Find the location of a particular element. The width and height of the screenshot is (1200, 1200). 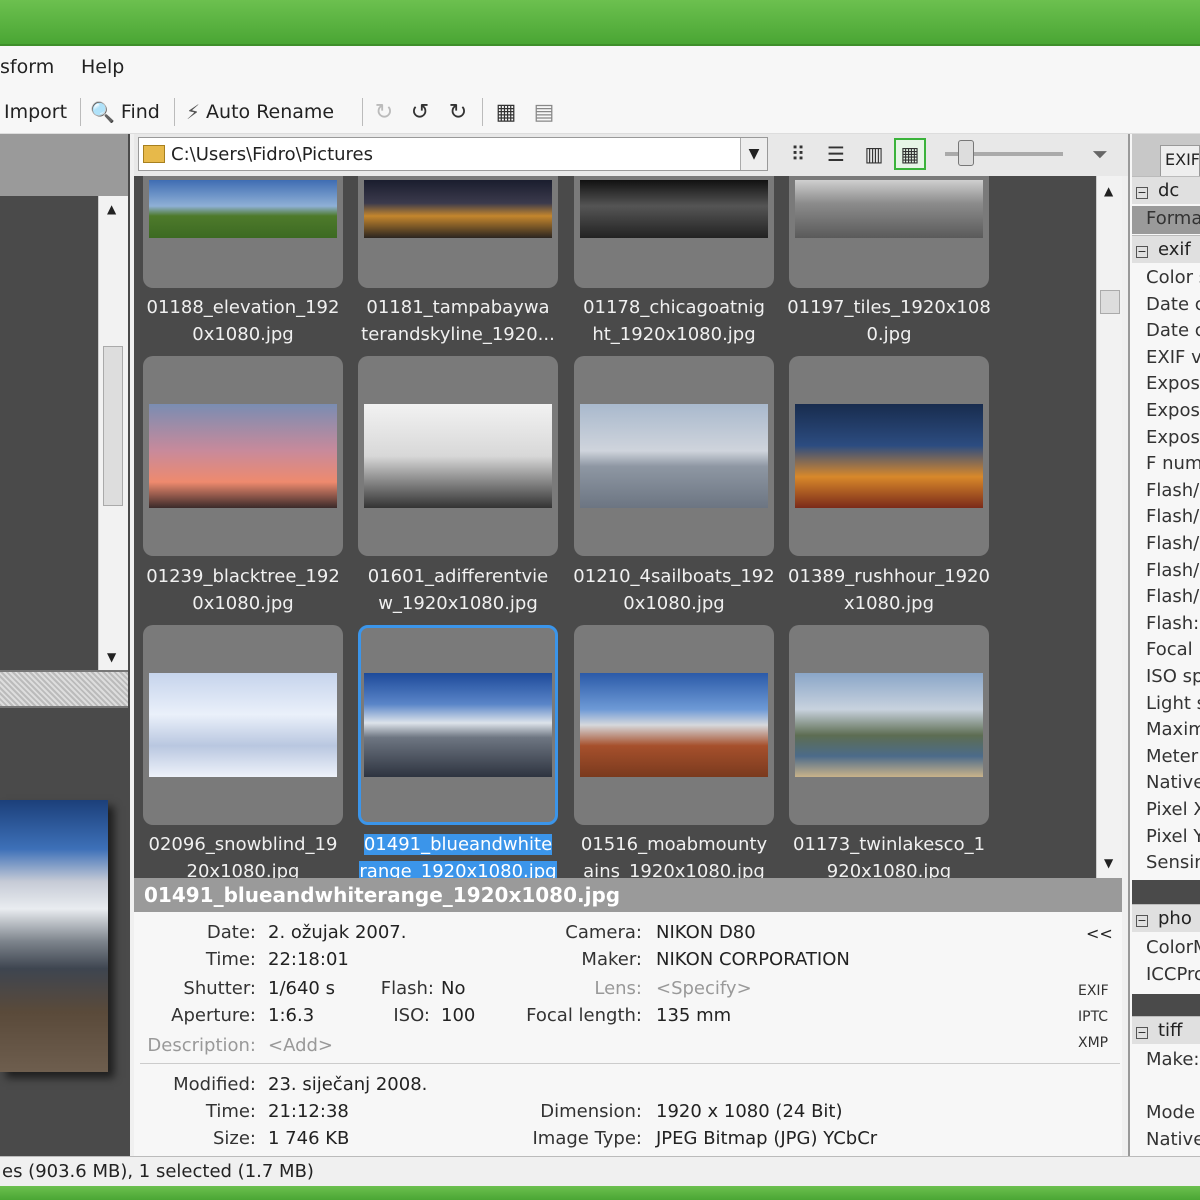

folder-tree is located at coordinates (49, 433).